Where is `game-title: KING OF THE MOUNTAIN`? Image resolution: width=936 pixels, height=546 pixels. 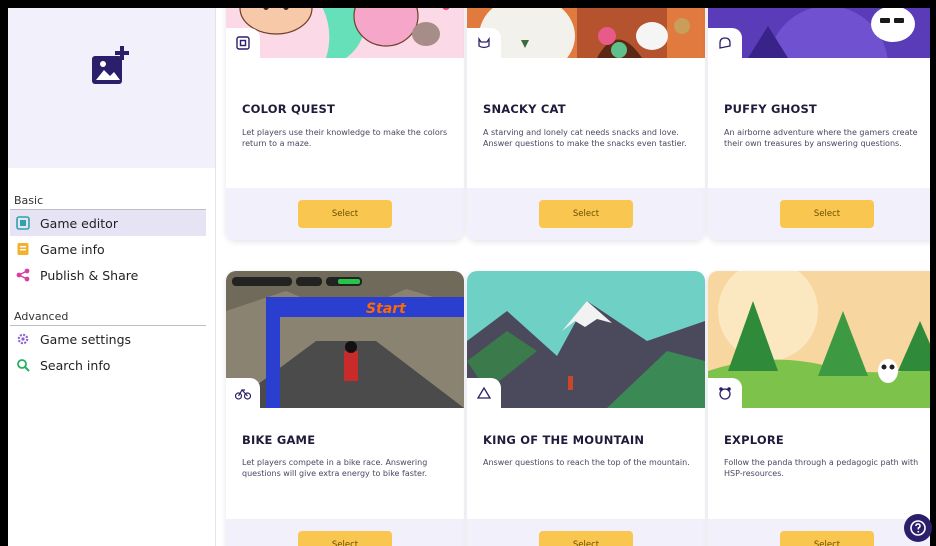 game-title: KING OF THE MOUNTAIN is located at coordinates (564, 440).